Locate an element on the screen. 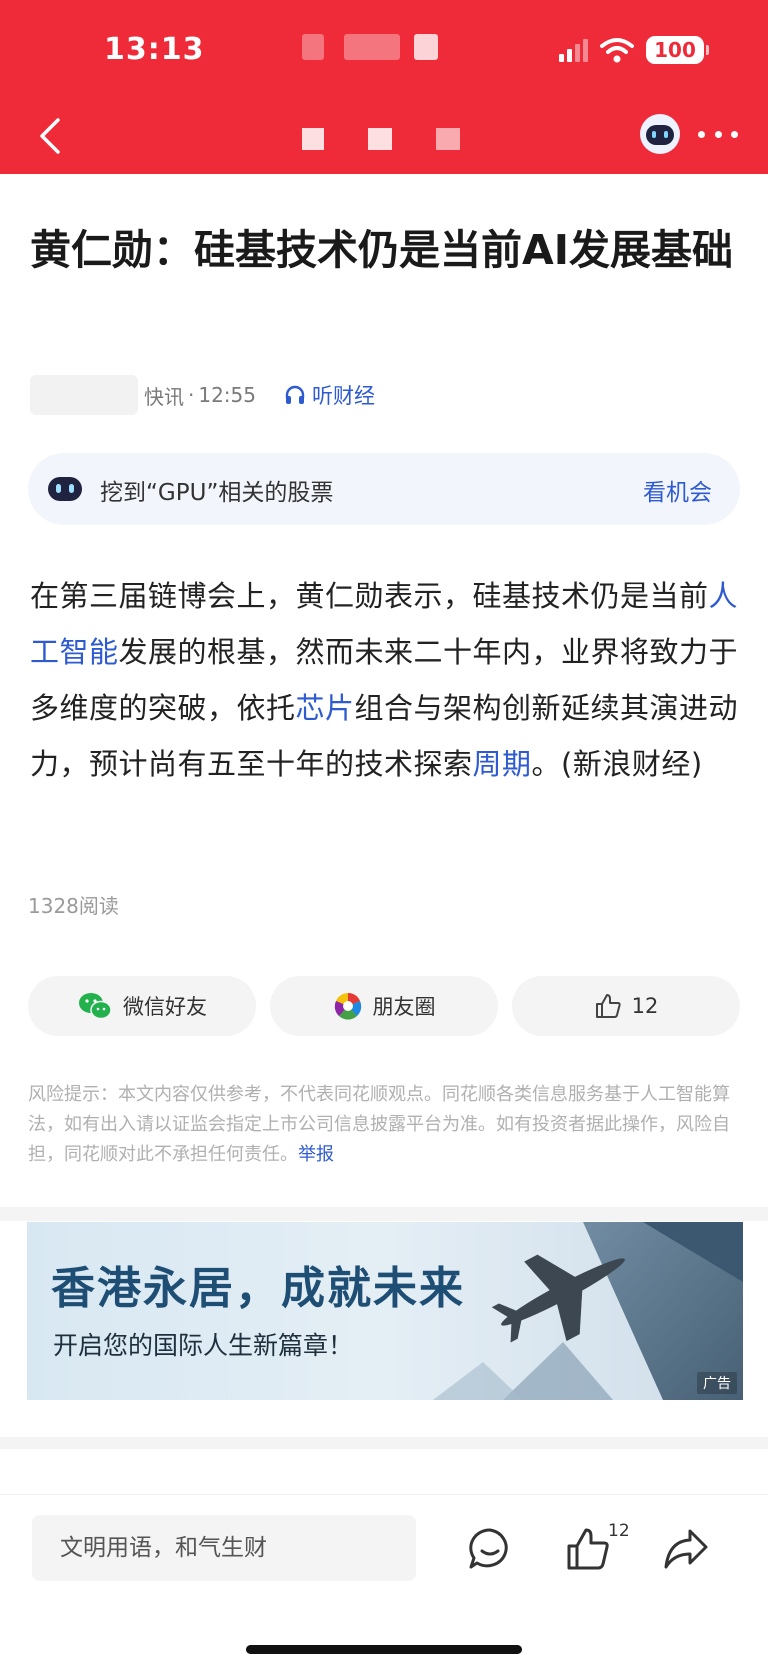 The height and width of the screenshot is (1666, 768). share-wechat-button: 微信好友 is located at coordinates (142, 1006).